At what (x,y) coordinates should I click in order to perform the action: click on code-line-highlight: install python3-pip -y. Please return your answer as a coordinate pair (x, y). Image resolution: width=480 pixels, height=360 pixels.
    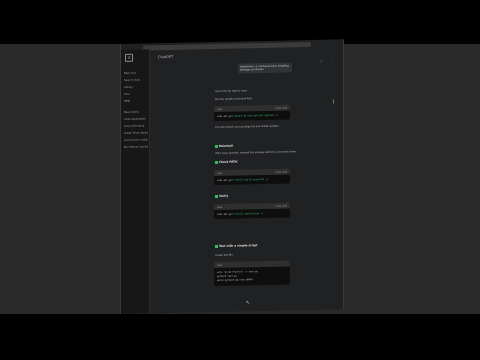
    Looking at the image, I should click on (249, 214).